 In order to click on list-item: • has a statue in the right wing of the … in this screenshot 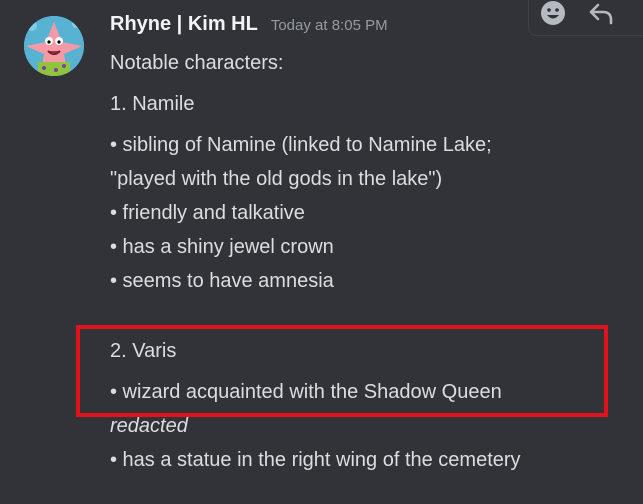, I will do `click(315, 460)`.